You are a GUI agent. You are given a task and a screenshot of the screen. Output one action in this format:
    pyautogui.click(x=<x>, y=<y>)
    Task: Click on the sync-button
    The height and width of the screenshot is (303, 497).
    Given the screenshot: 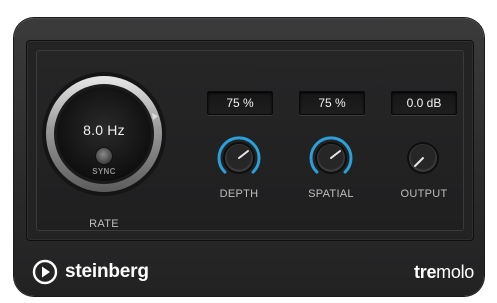 What is the action you would take?
    pyautogui.click(x=104, y=156)
    